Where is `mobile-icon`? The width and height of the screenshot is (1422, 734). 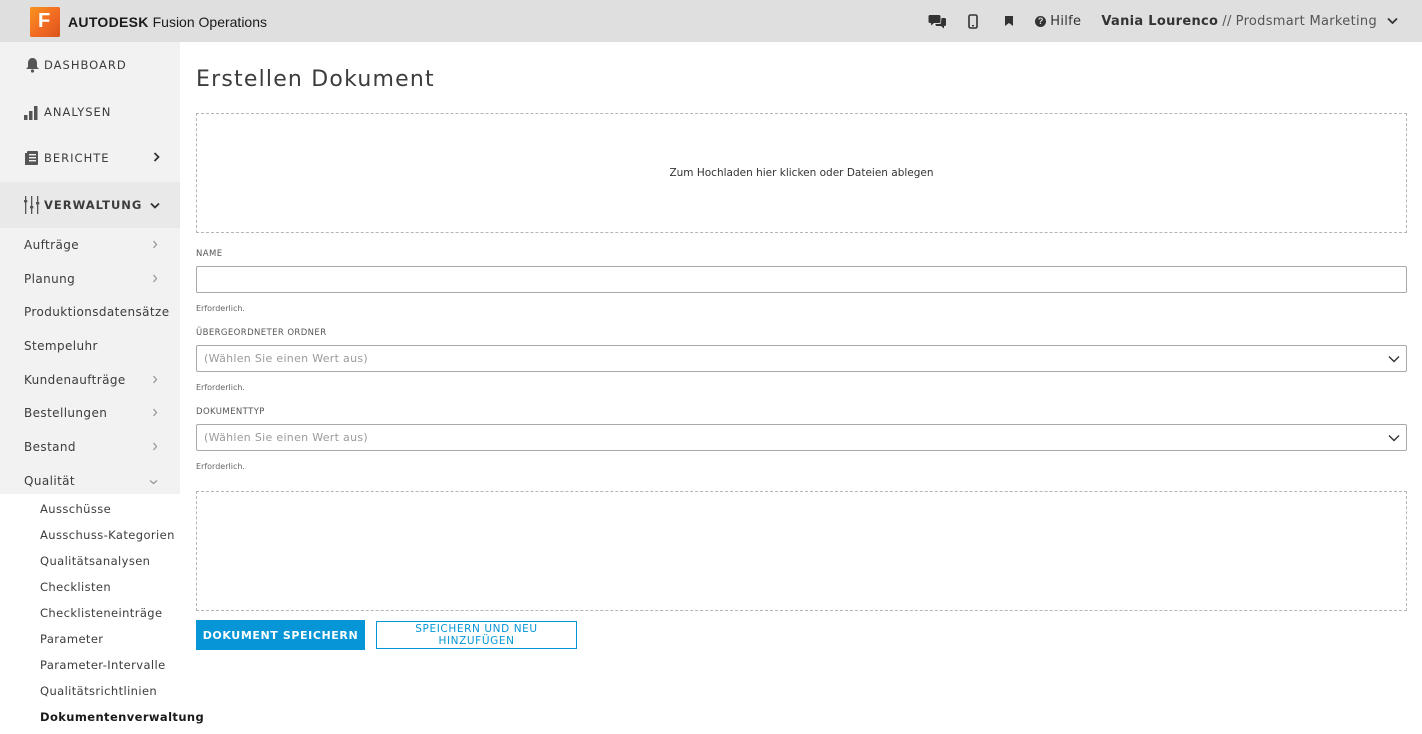
mobile-icon is located at coordinates (973, 21).